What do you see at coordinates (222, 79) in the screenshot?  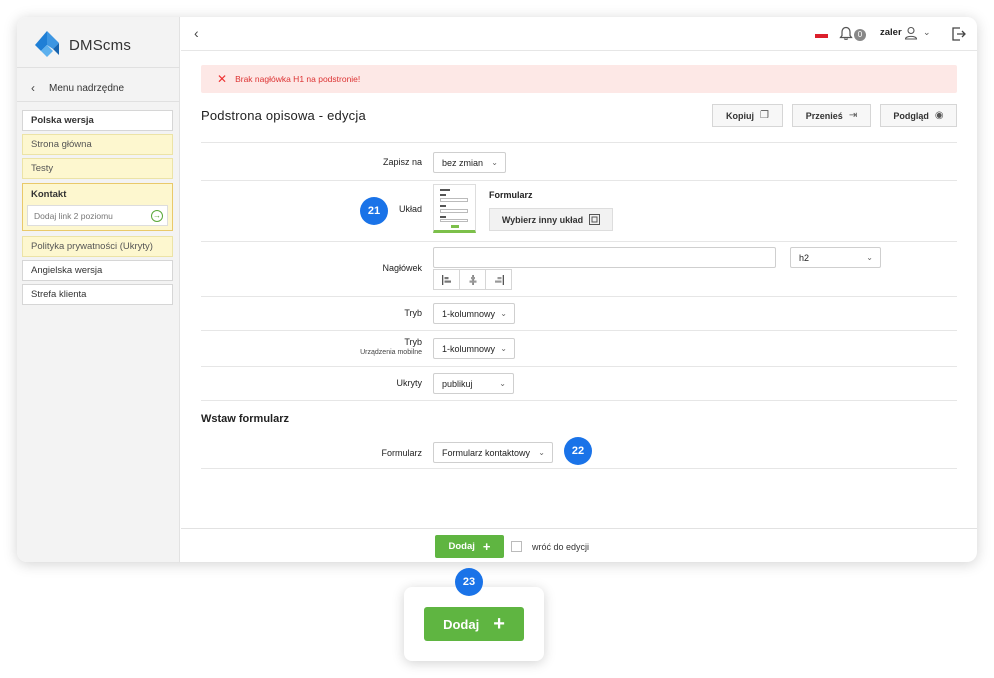 I see `error-x-icon: ✕` at bounding box center [222, 79].